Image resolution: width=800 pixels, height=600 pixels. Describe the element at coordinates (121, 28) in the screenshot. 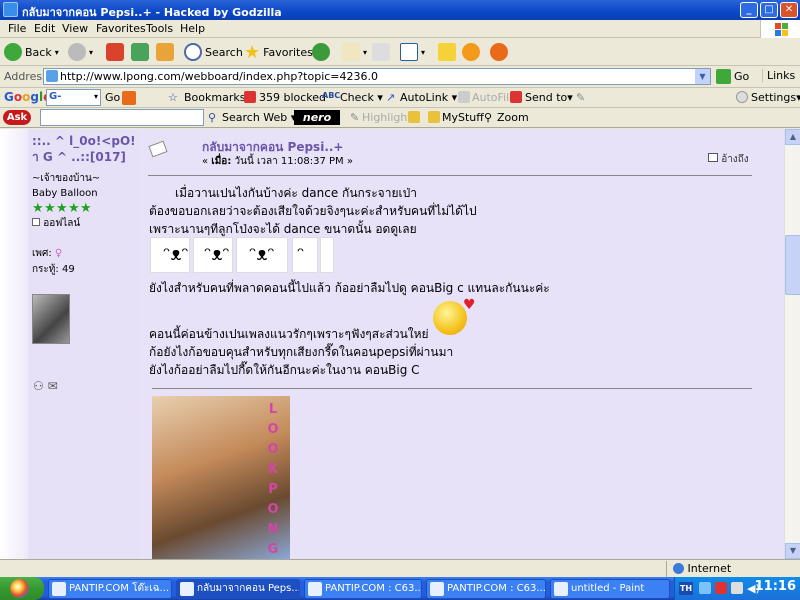

I see `menu-favorites: Favorites` at that location.